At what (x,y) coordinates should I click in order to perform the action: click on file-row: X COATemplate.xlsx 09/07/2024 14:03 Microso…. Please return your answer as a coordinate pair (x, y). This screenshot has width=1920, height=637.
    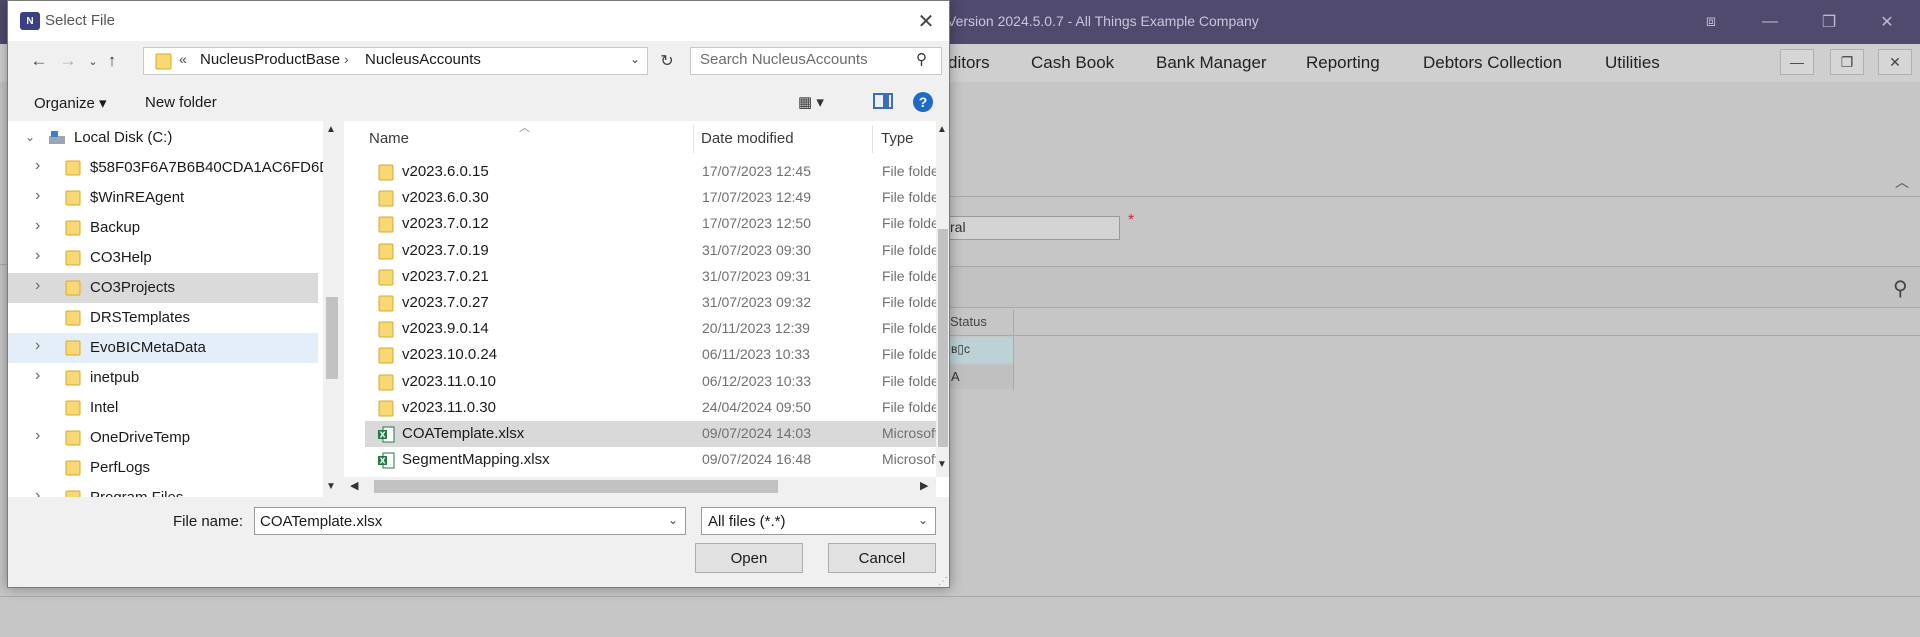
    Looking at the image, I should click on (650, 434).